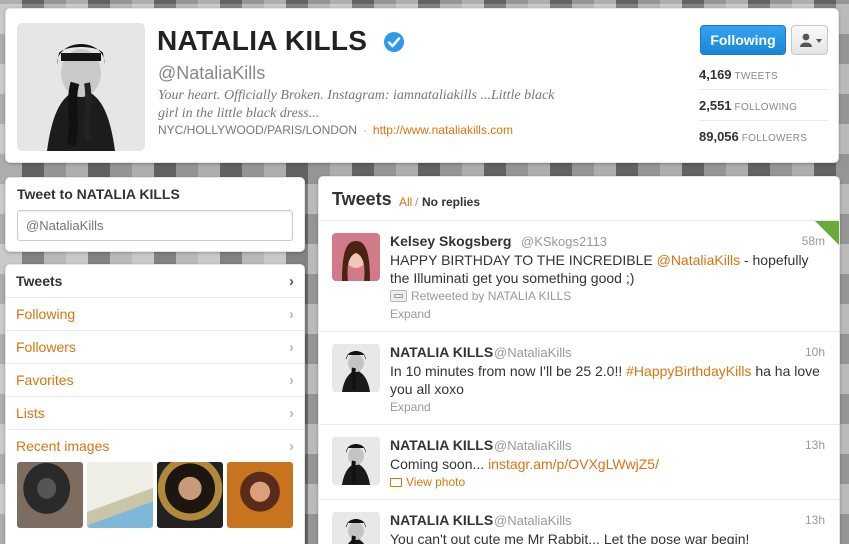  Describe the element at coordinates (715, 74) in the screenshot. I see `tweets-count: 4,169` at that location.